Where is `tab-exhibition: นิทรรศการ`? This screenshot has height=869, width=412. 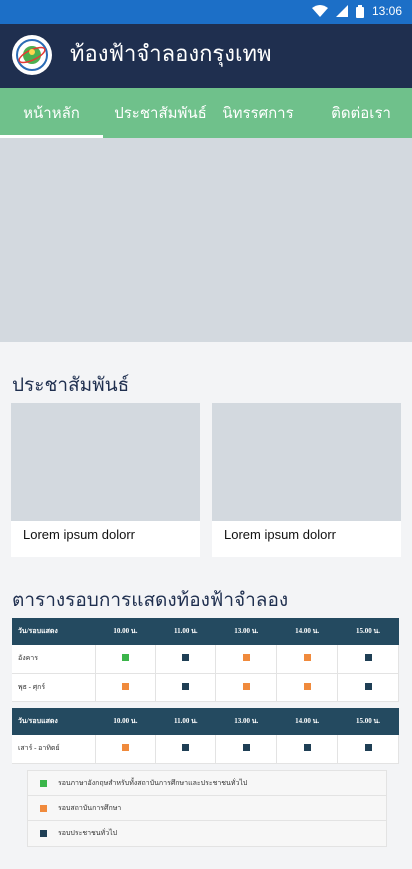
tab-exhibition: นิทรรศการ is located at coordinates (258, 113).